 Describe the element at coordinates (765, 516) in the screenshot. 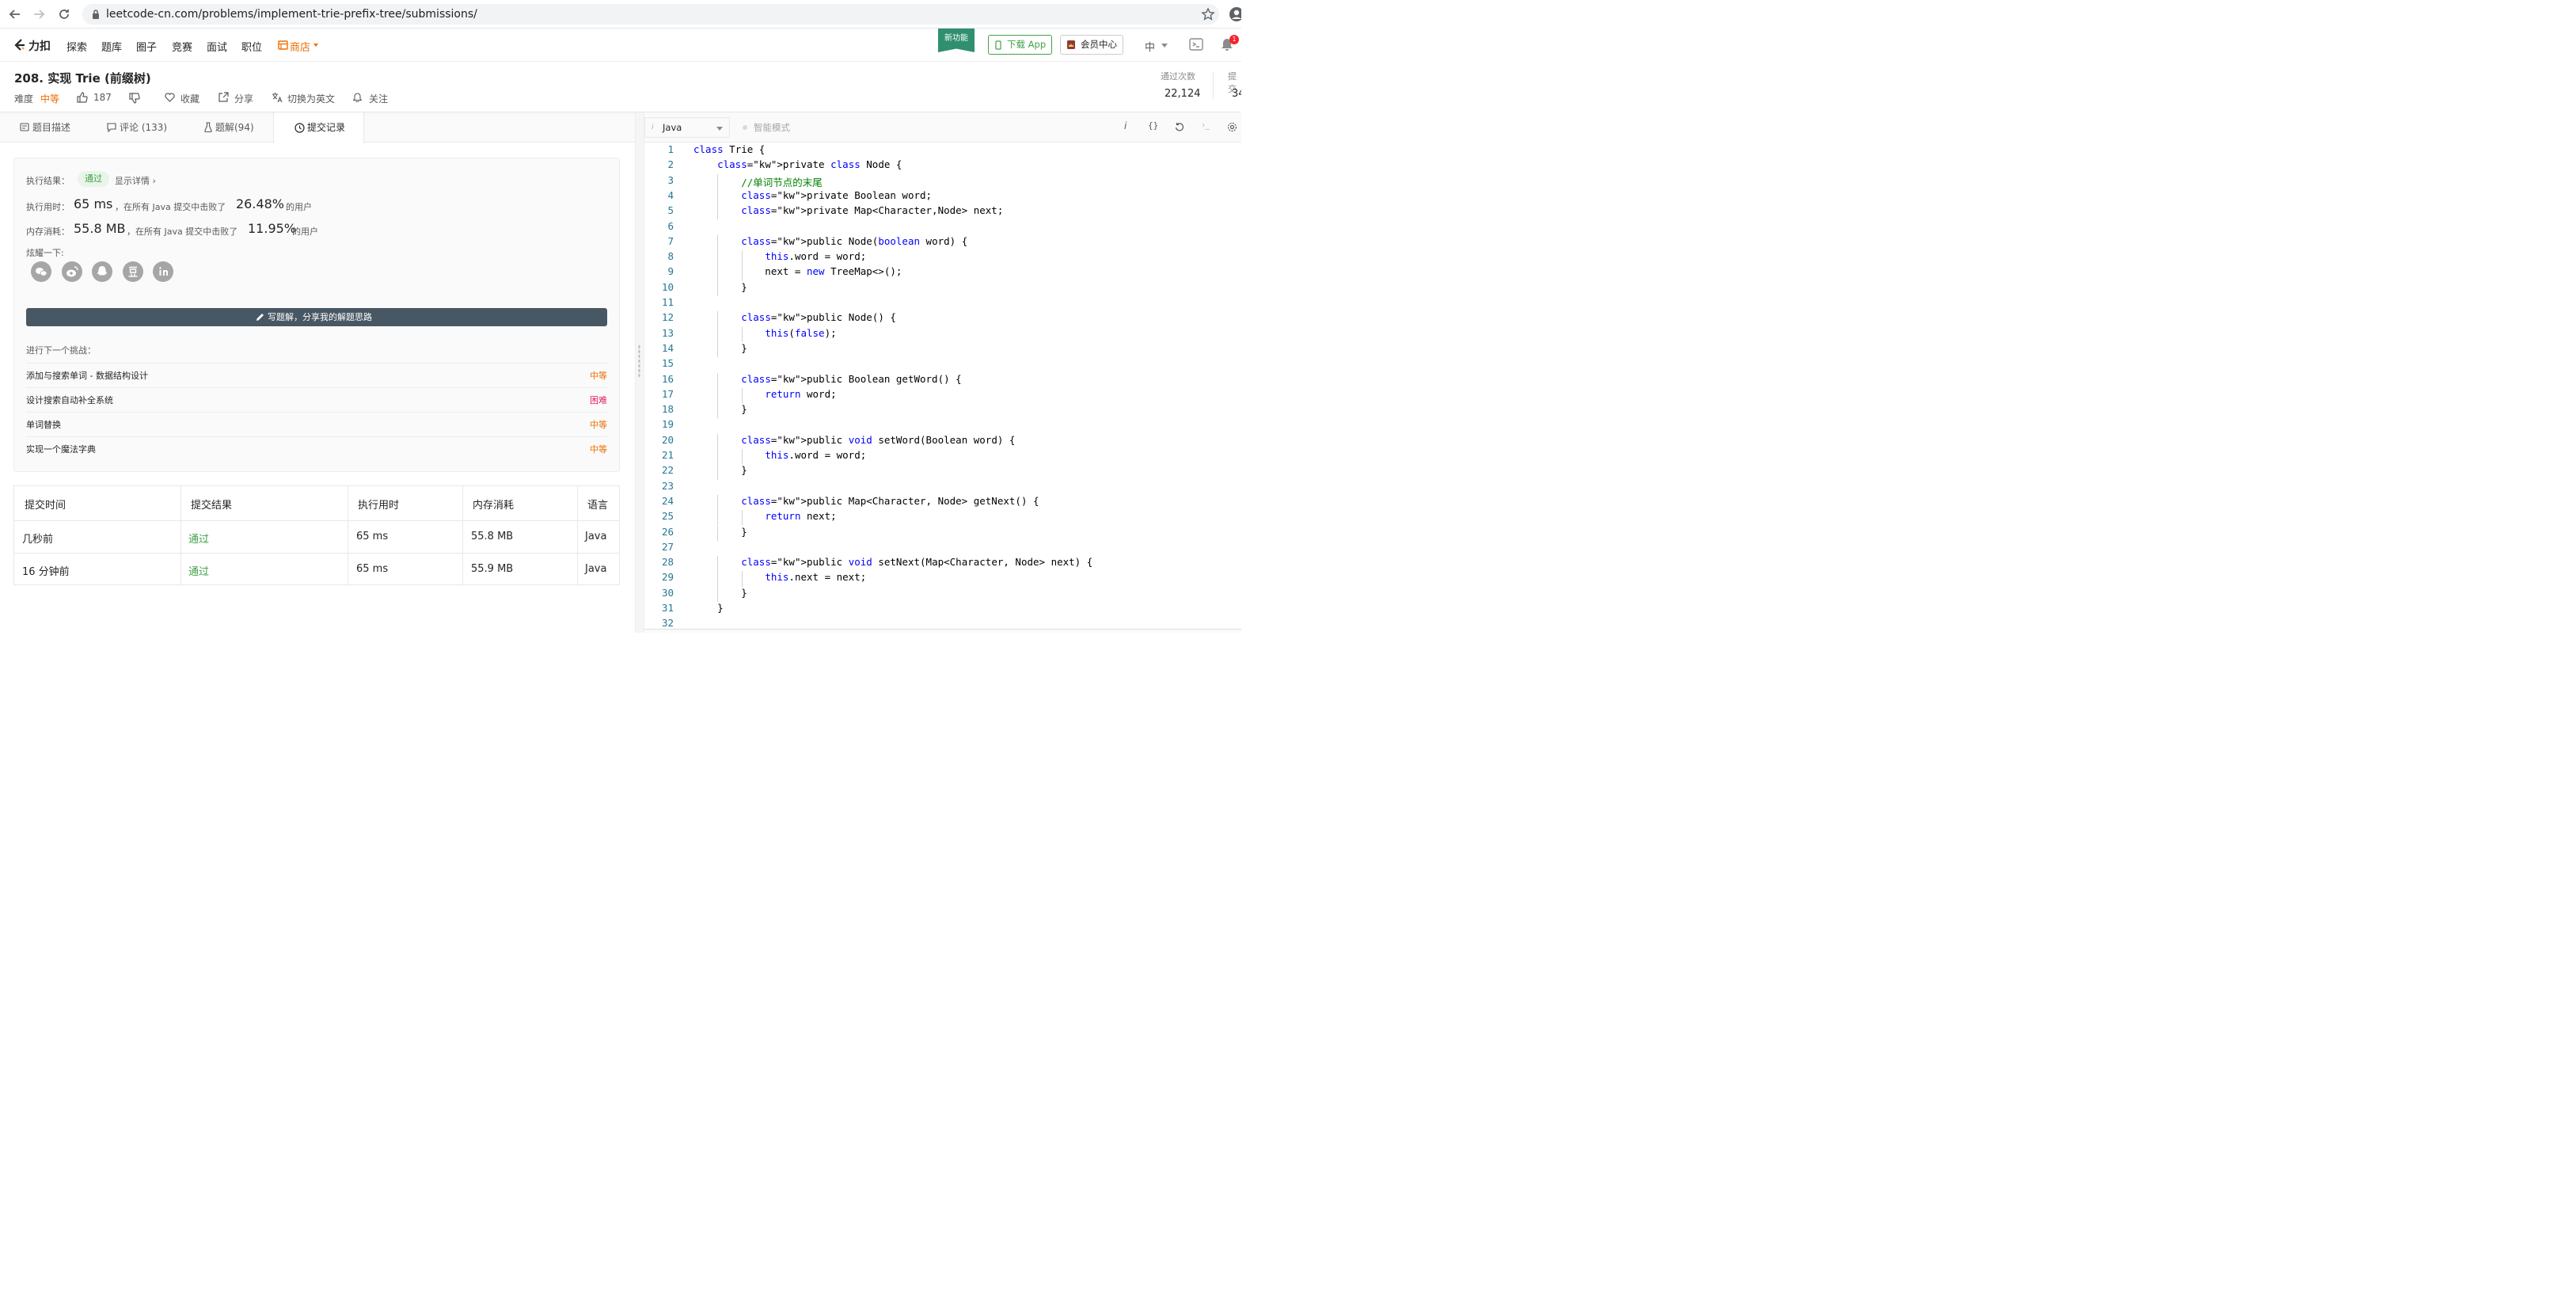

I see `code-line: return next;` at that location.